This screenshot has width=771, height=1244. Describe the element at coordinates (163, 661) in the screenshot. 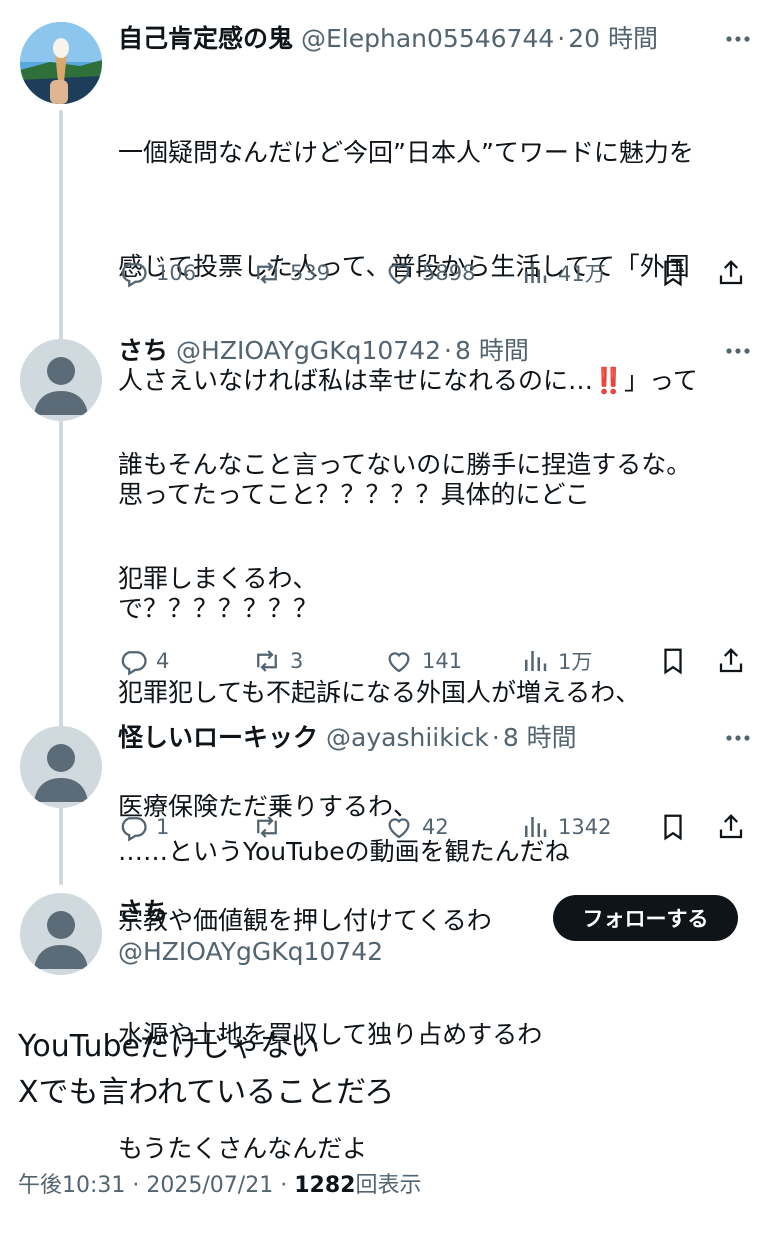

I see `reply-count: 4` at that location.